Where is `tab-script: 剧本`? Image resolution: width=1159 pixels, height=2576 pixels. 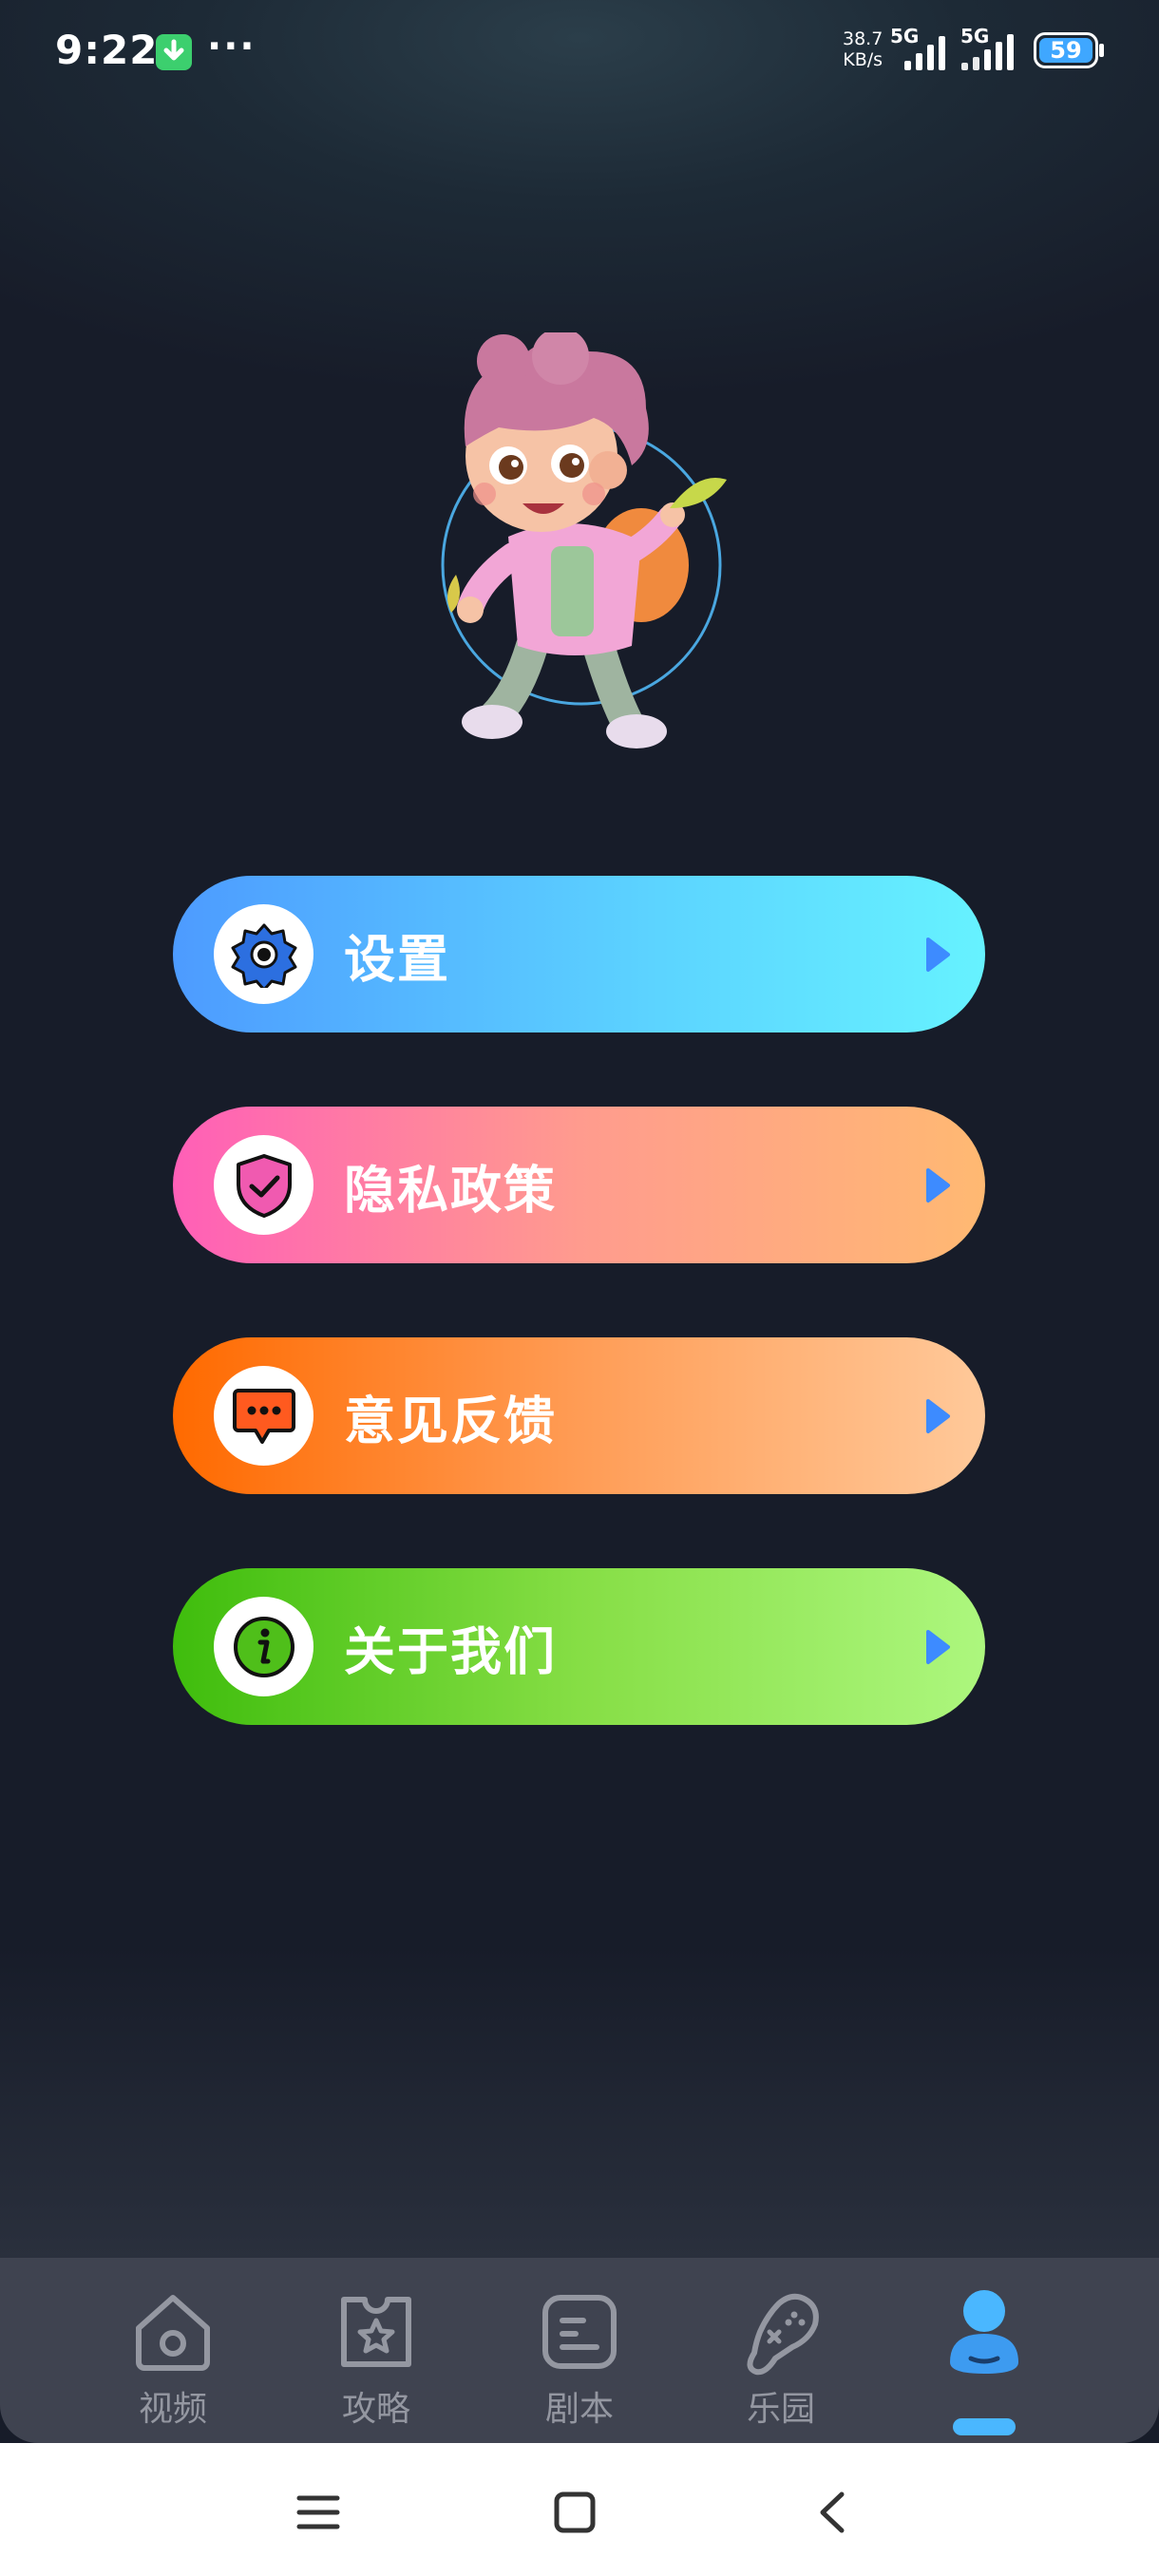 tab-script: 剧本 is located at coordinates (579, 2364).